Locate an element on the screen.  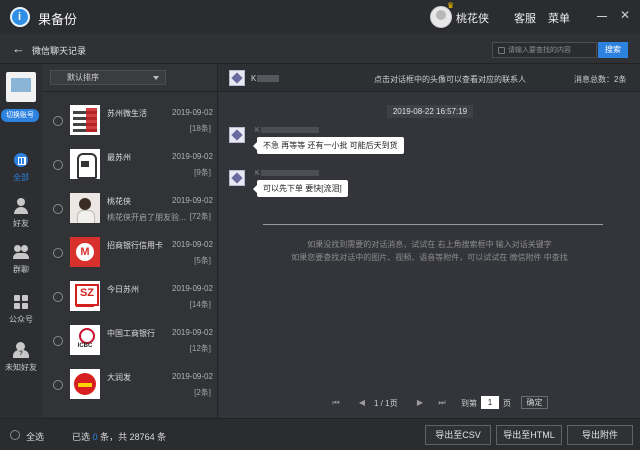
sort-label: 默认排序 is located at coordinates (83, 77).